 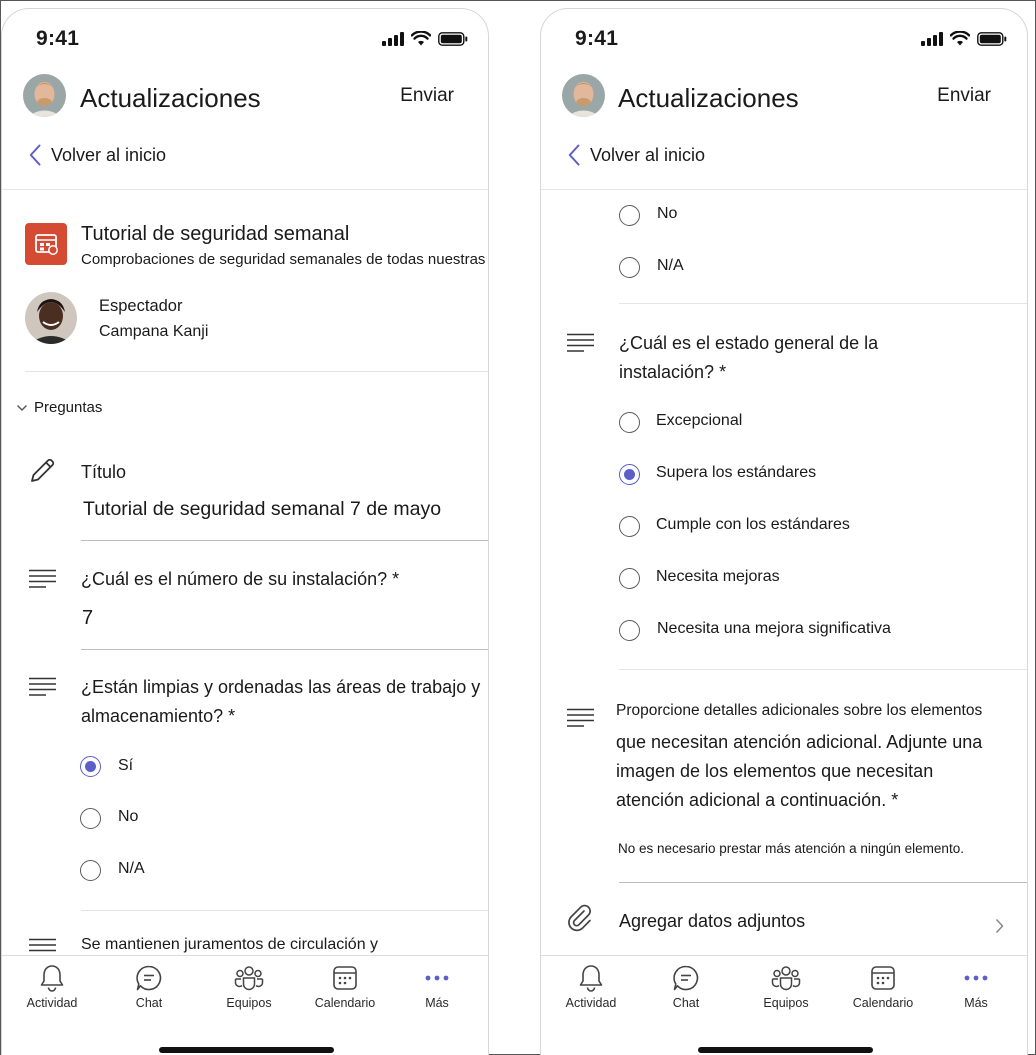 What do you see at coordinates (240, 579) in the screenshot?
I see `question-facility-number: ¿Cuál es el número de su instalación? *` at bounding box center [240, 579].